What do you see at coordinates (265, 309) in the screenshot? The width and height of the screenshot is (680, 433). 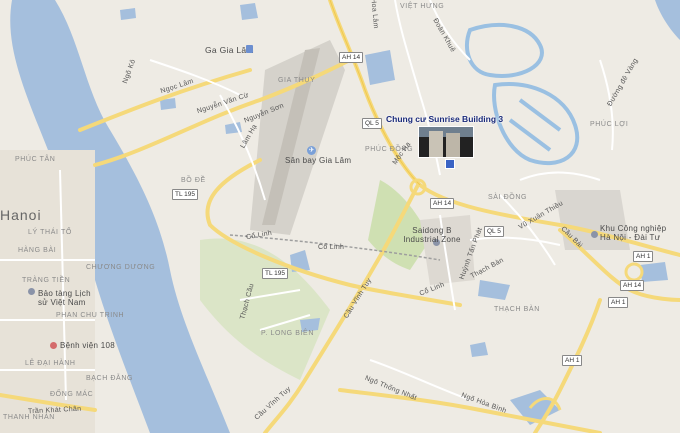 I see `park` at bounding box center [265, 309].